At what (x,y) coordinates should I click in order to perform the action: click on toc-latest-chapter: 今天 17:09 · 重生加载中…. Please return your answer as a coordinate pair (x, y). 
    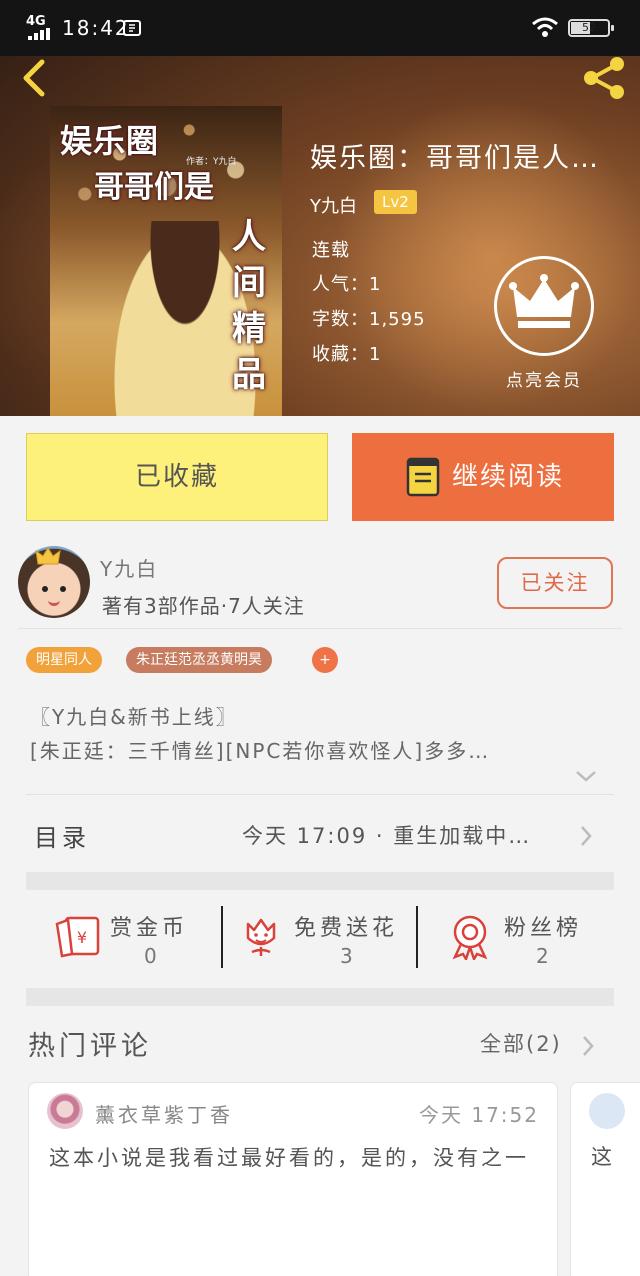
    Looking at the image, I should click on (387, 836).